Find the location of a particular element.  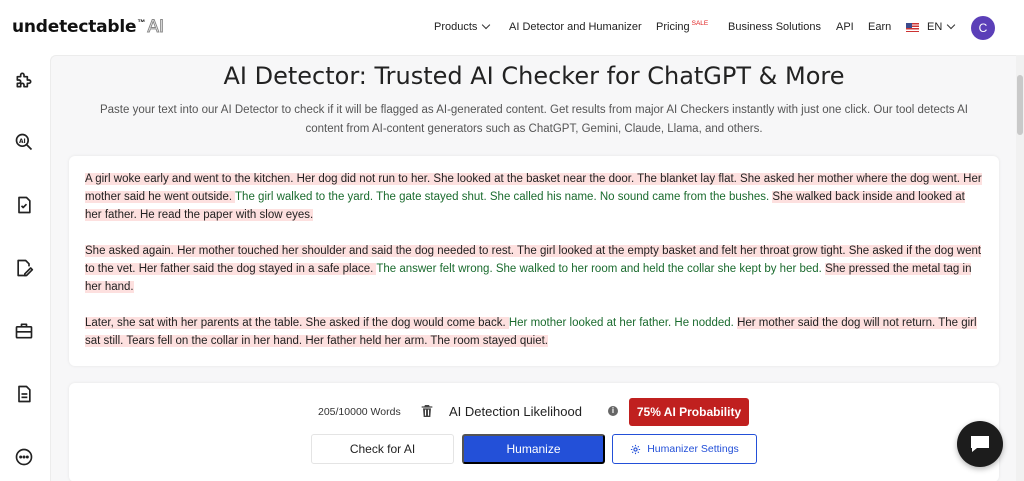

nav-business-solutions: Business Solutions is located at coordinates (774, 27).